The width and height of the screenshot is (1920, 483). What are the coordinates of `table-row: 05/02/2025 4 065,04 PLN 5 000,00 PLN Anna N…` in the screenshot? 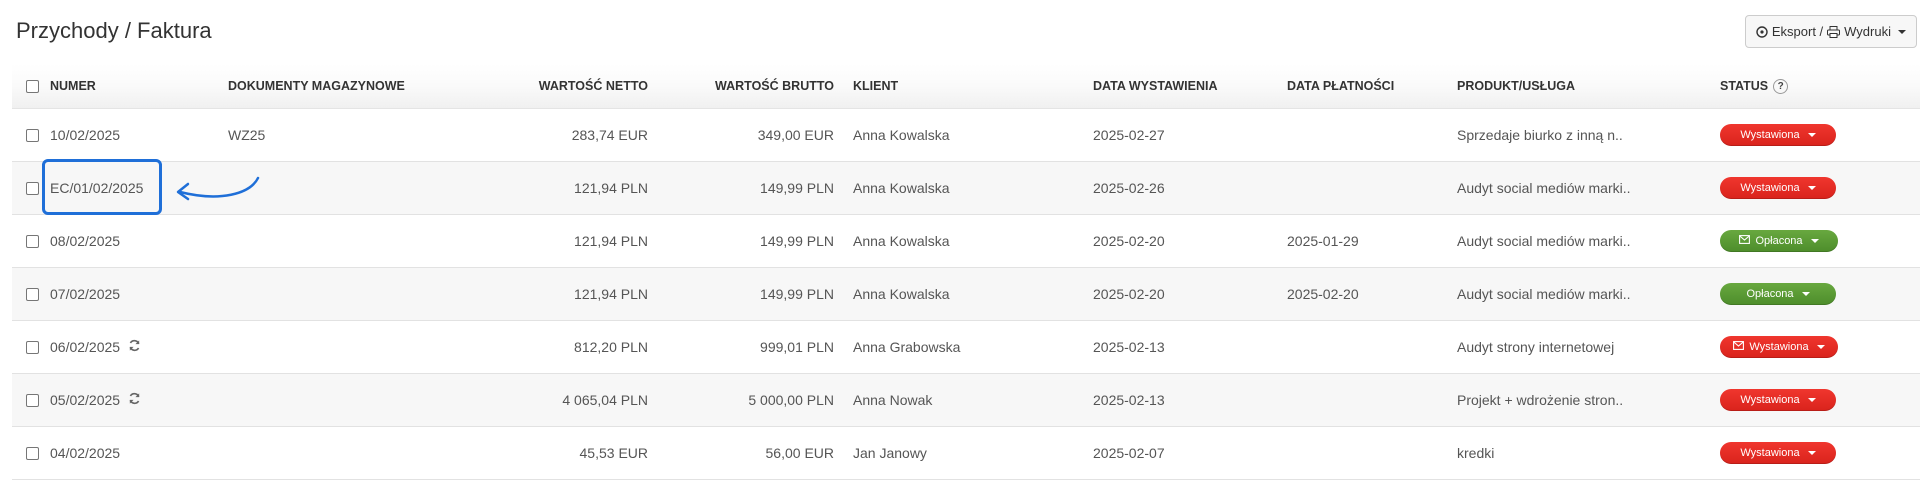 It's located at (966, 400).